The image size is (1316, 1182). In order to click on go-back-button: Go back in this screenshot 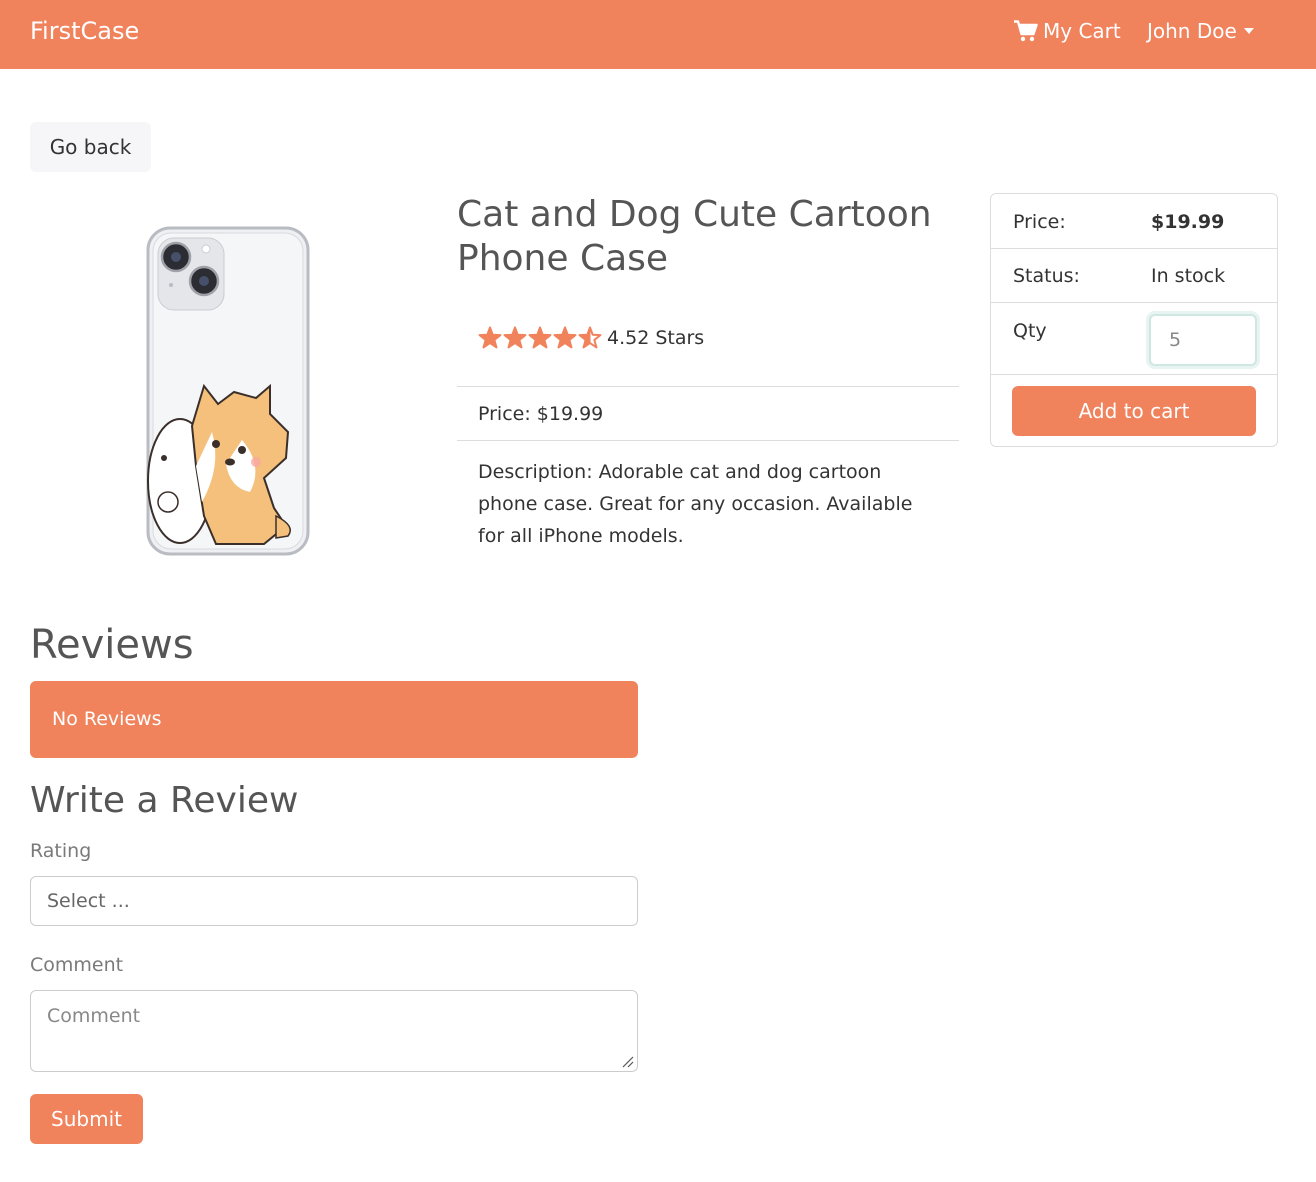, I will do `click(90, 147)`.